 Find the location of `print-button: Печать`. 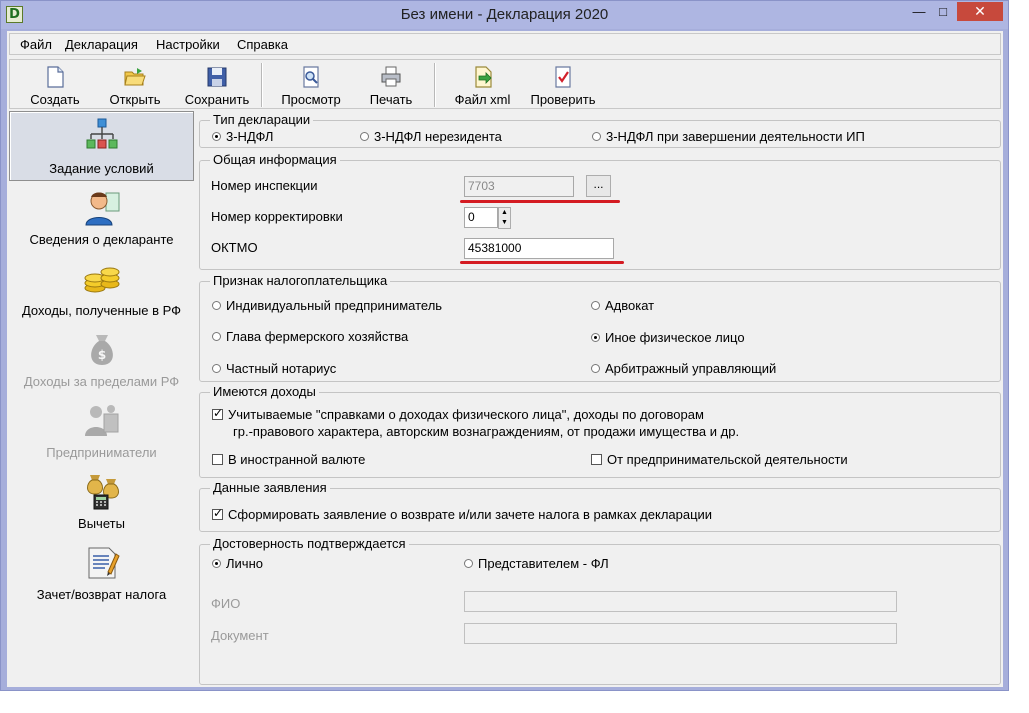

print-button: Печать is located at coordinates (391, 85).